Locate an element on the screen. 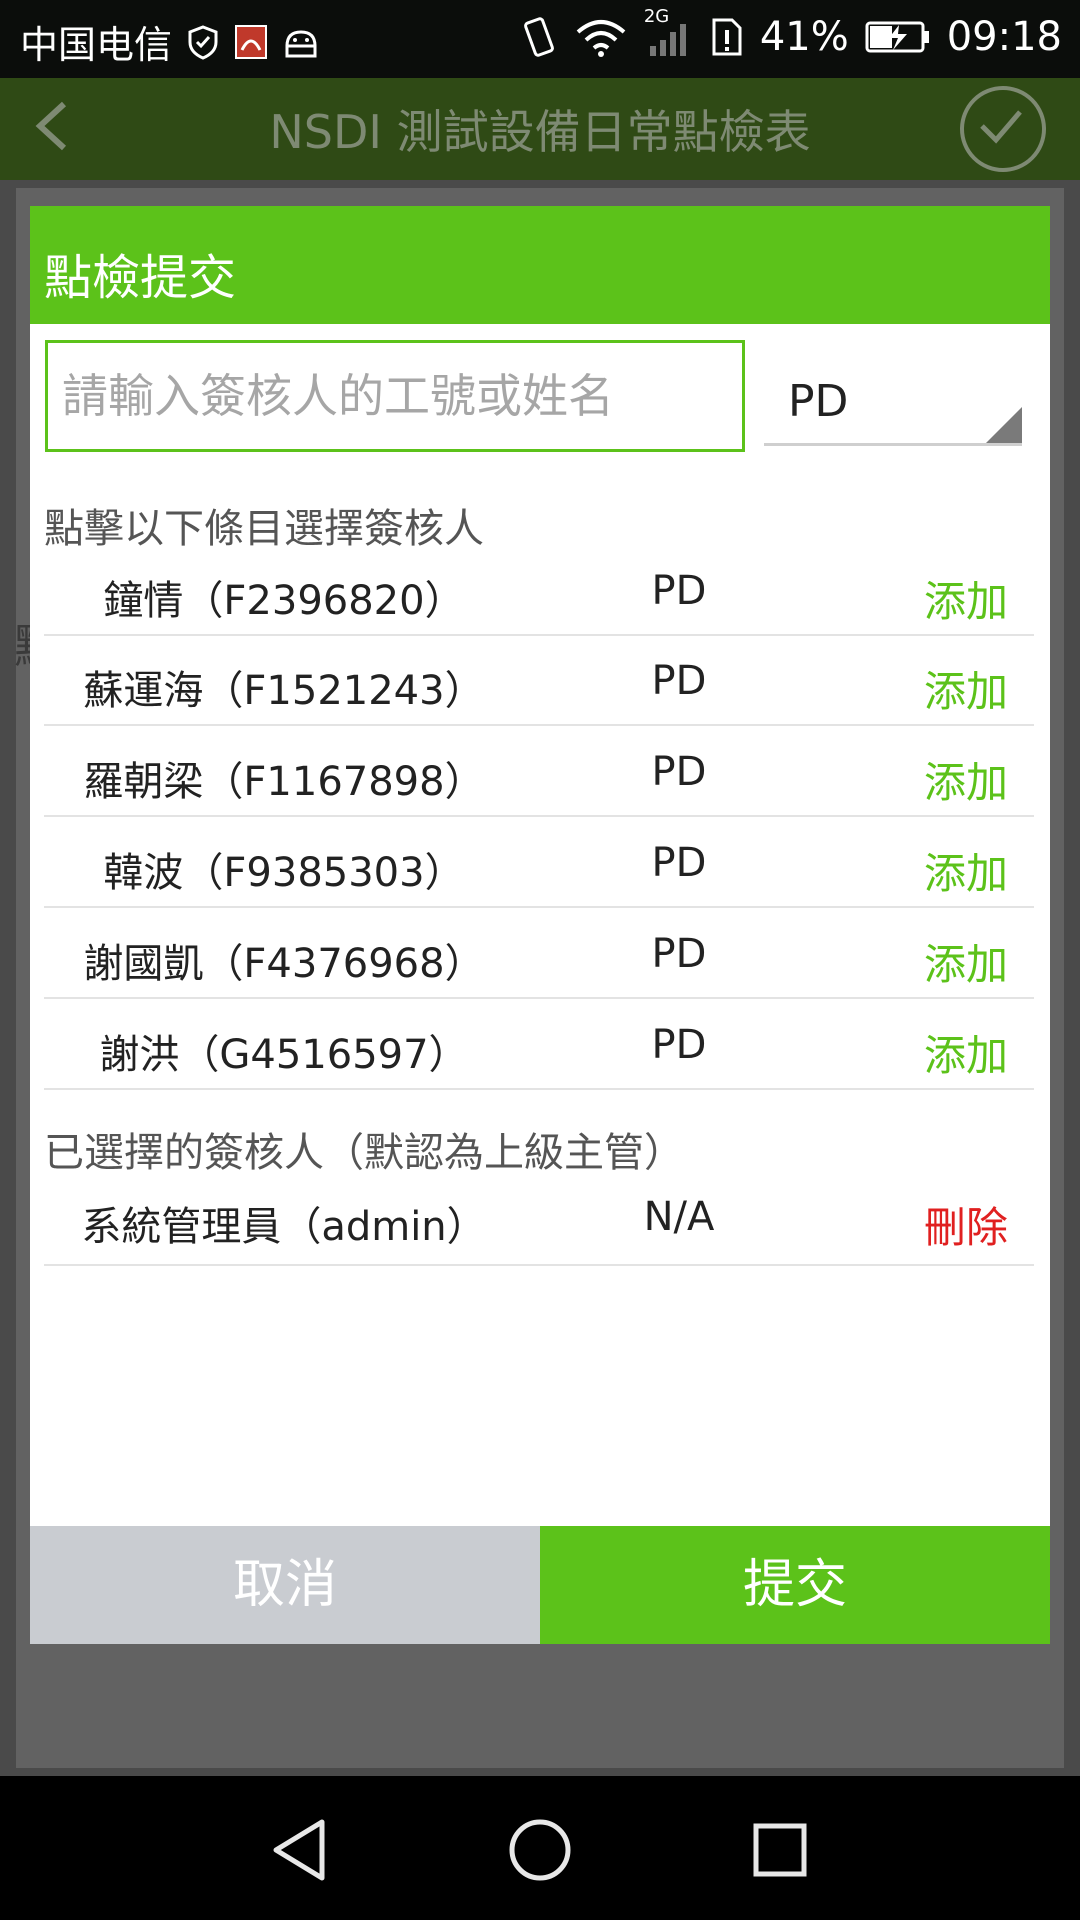 The width and height of the screenshot is (1080, 1920). cancel-button: 取消 is located at coordinates (285, 1585).